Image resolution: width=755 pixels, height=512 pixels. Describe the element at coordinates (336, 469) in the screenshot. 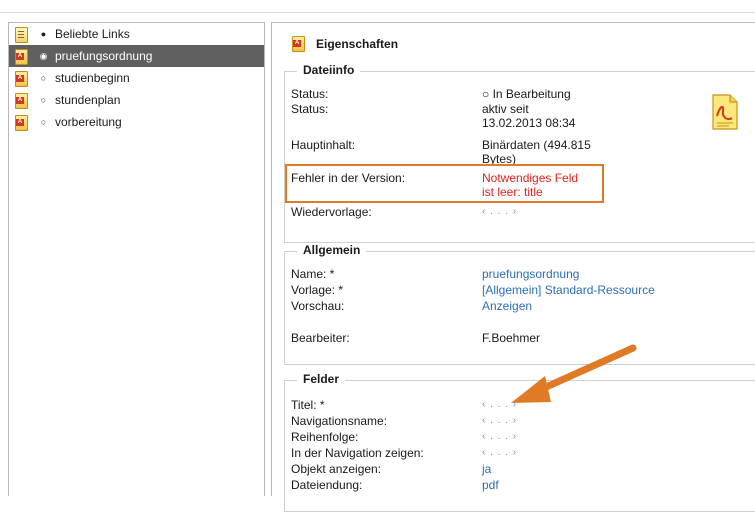

I see `field-label: Objekt anzeigen:` at that location.